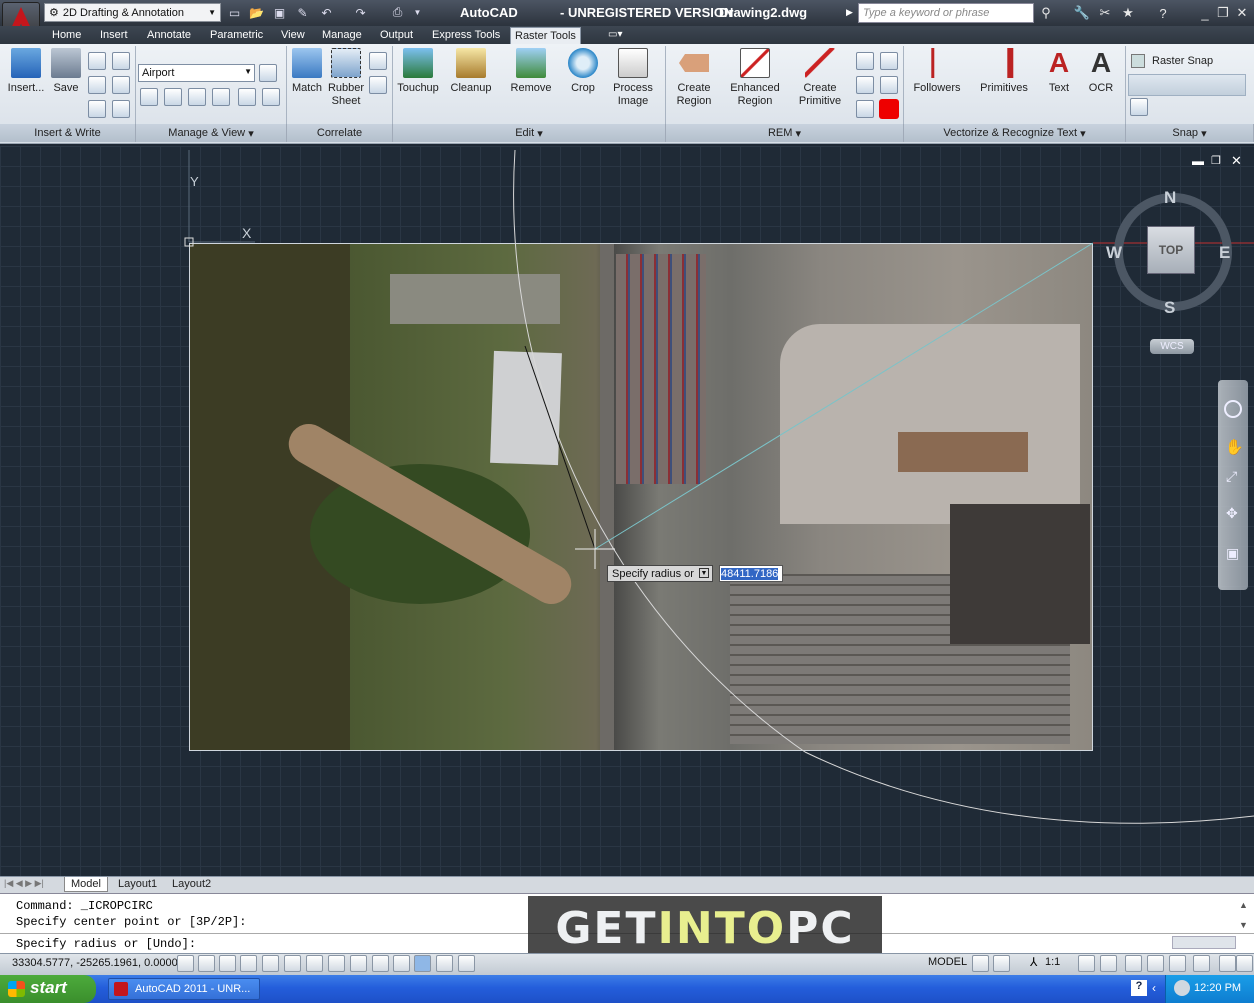  Describe the element at coordinates (1155, 963) in the screenshot. I see `lock-icon` at that location.